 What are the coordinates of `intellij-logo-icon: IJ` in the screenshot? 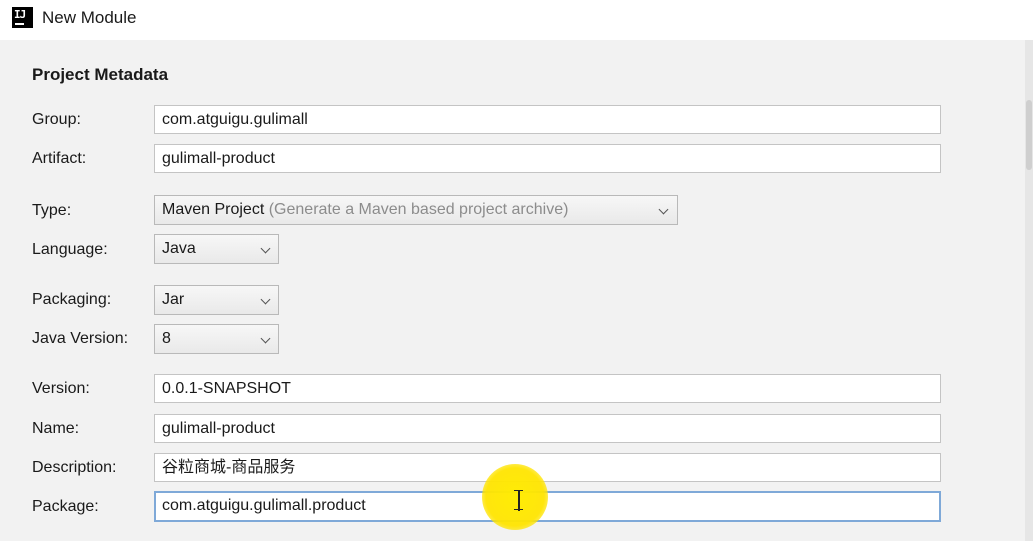 It's located at (22, 17).